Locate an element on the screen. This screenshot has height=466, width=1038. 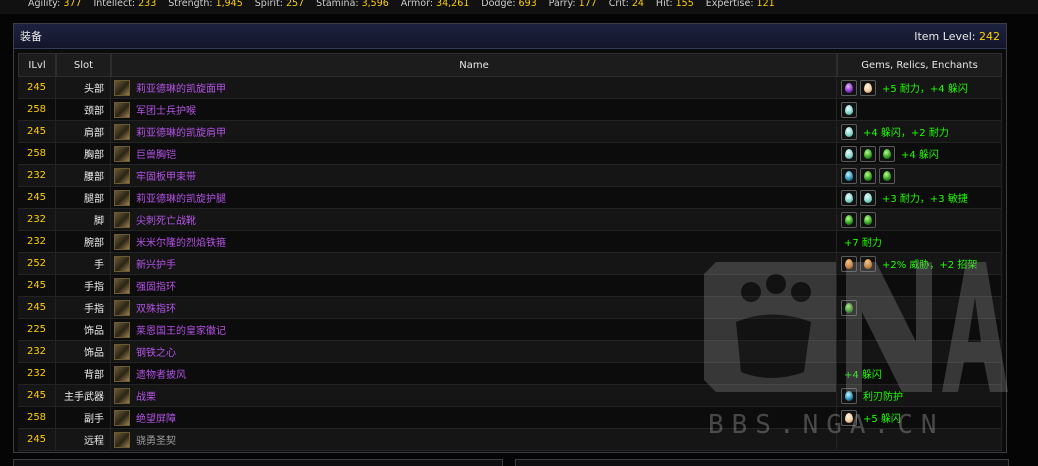
table-row: 245 头部 莉亚德琳的凯旋面甲 +5 耐力，+4 躲闪 is located at coordinates (510, 88).